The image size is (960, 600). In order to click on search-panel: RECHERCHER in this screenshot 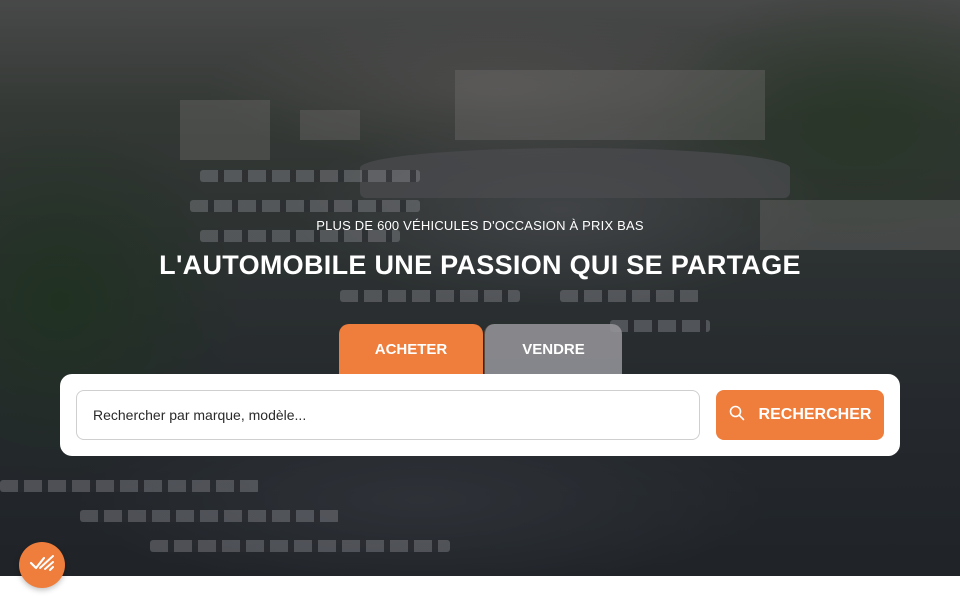, I will do `click(480, 415)`.